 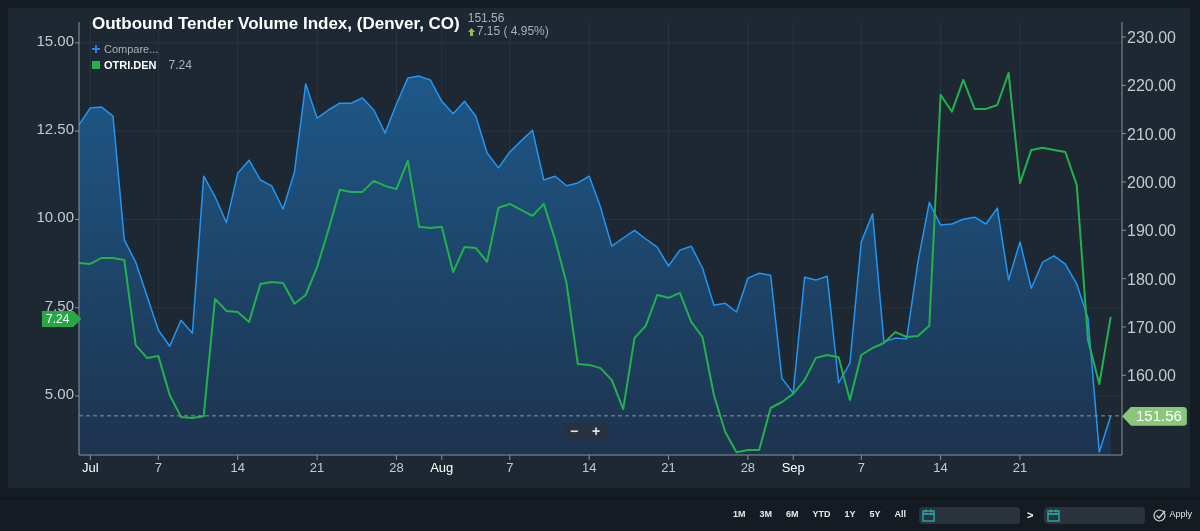 What do you see at coordinates (55, 217) in the screenshot?
I see `axis-label: 10.00` at bounding box center [55, 217].